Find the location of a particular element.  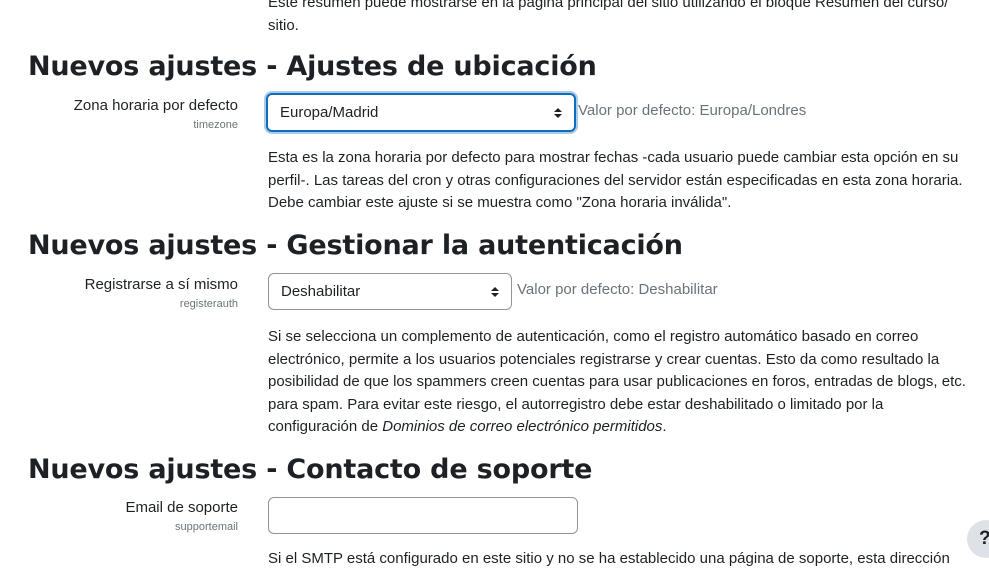

section-heading-support: Nuevos ajustes - Contacto de soporte is located at coordinates (310, 469).